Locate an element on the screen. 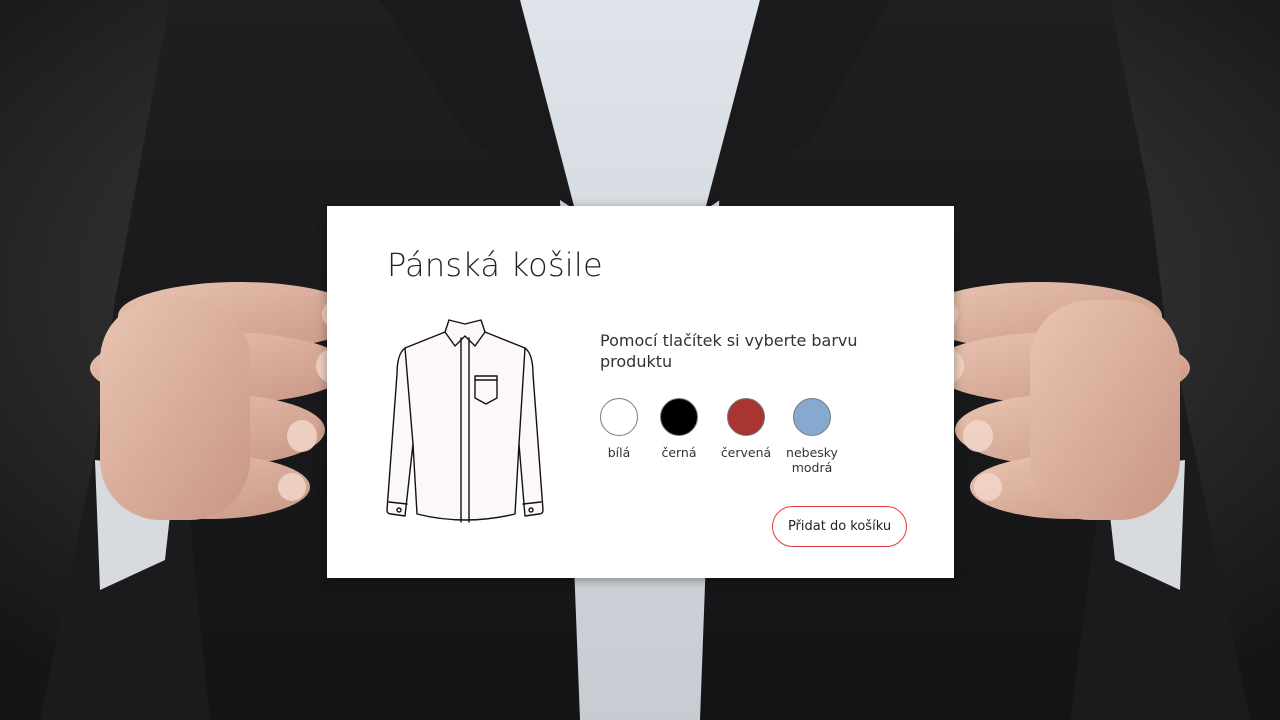  color-swatch-black is located at coordinates (679, 417).